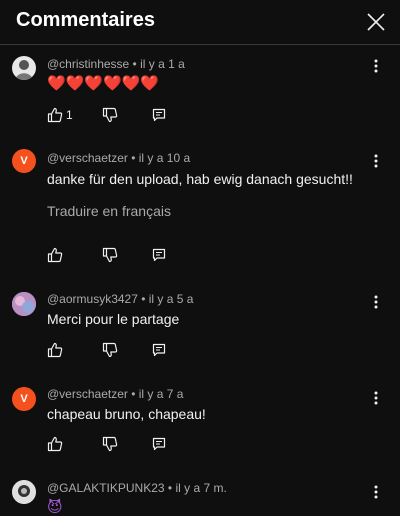 The height and width of the screenshot is (516, 400). Describe the element at coordinates (161, 394) in the screenshot. I see `comment-time: il y a 7 a` at that location.